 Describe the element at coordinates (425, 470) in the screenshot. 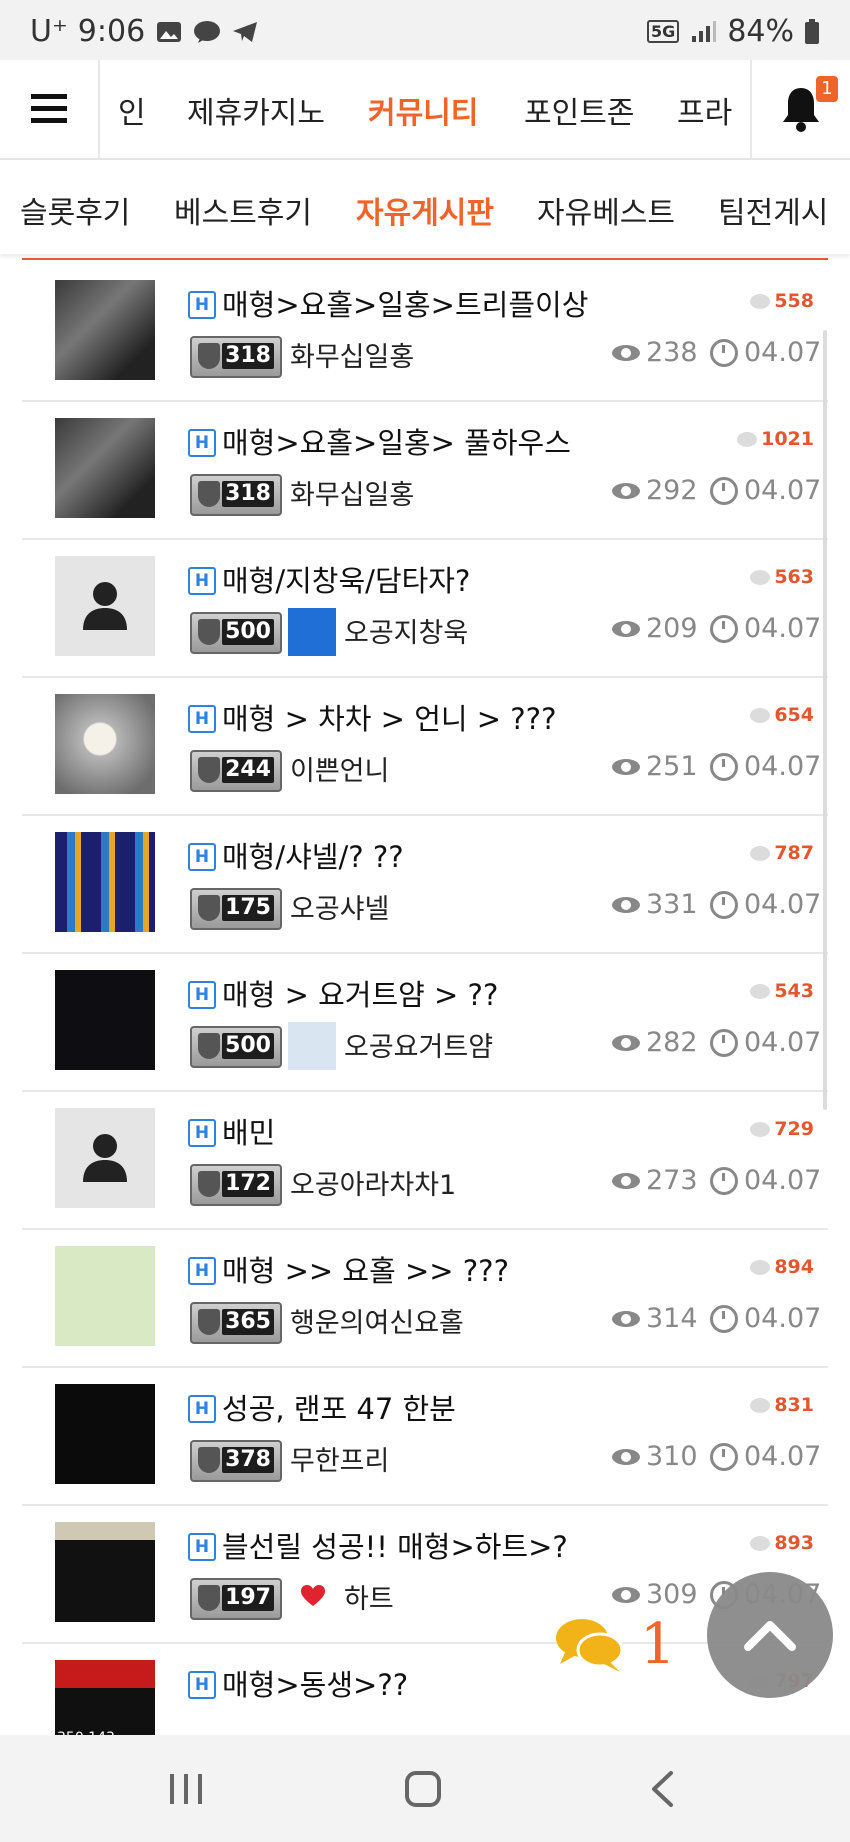

I see `post-row: H 매형>요홀>일홍> 풀하우스 1021 318 화무십일홍 292 04.07` at that location.